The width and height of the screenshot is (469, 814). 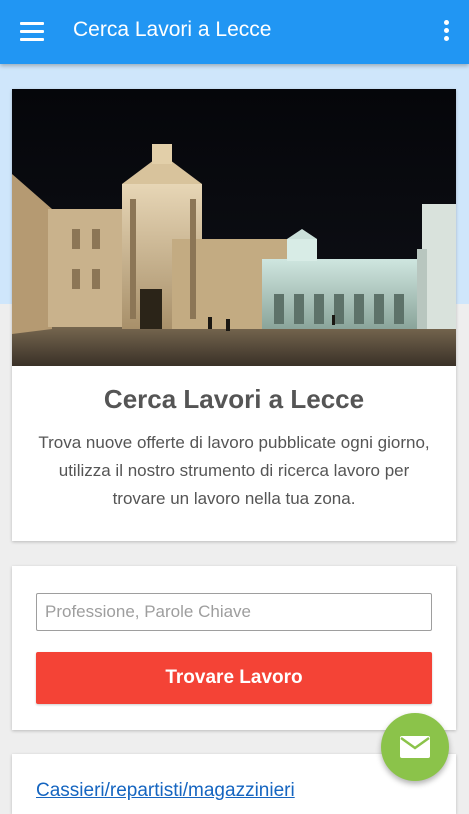 I want to click on app-title: Cerca Lavori a Lecce, so click(x=172, y=29).